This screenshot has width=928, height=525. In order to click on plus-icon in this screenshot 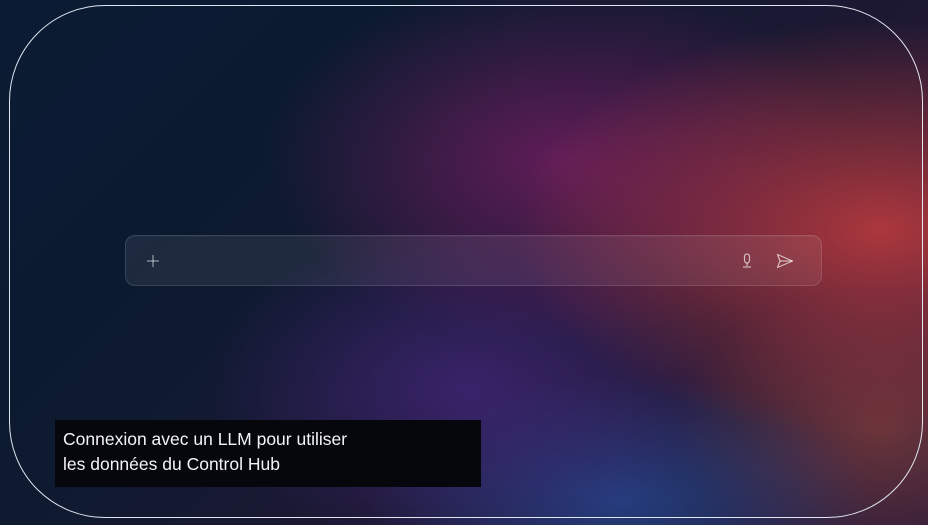, I will do `click(153, 261)`.